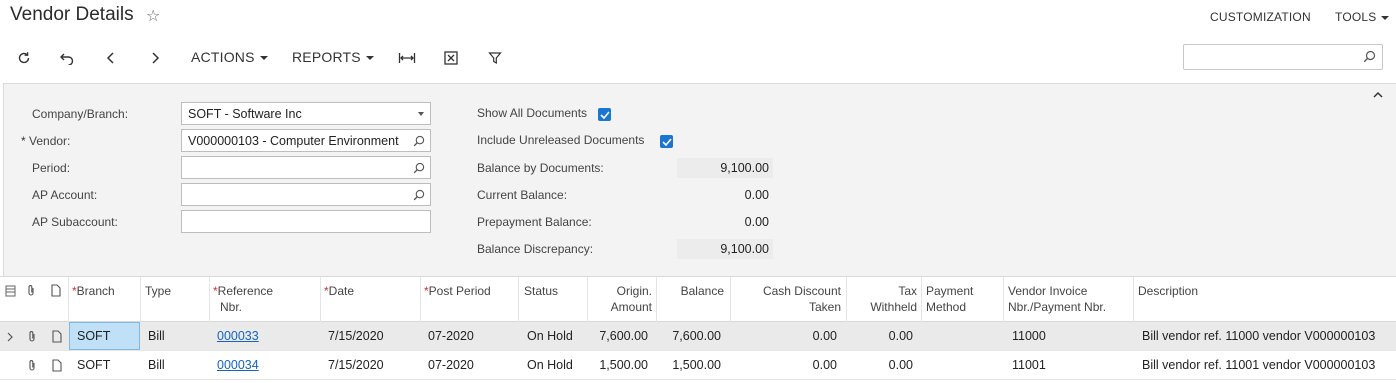 The image size is (1396, 383). What do you see at coordinates (619, 299) in the screenshot?
I see `col-orig-amount: Origin. Amount` at bounding box center [619, 299].